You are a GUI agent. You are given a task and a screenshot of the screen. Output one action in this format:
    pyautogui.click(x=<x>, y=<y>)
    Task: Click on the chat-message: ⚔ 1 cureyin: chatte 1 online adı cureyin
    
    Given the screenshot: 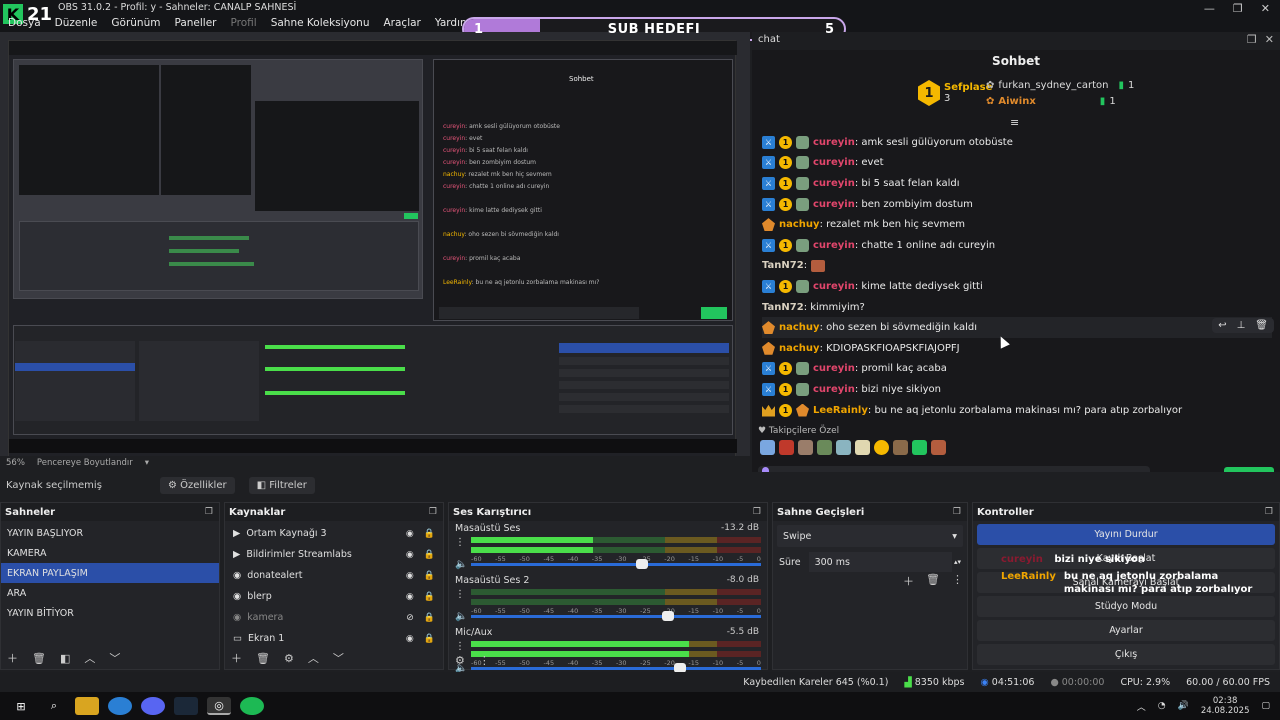 What is the action you would take?
    pyautogui.click(x=1017, y=245)
    